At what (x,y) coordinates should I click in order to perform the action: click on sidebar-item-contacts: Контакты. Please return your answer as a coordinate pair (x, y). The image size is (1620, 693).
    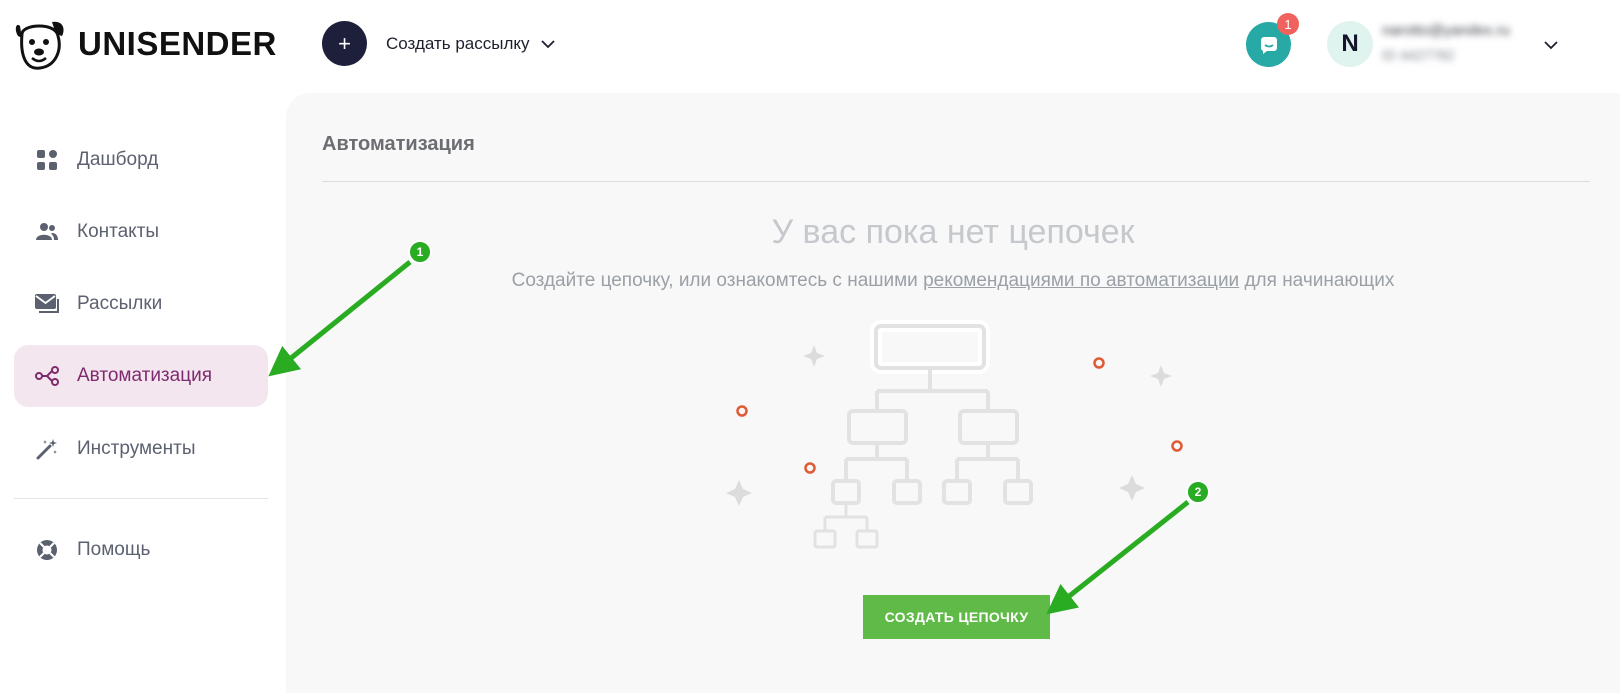
    Looking at the image, I should click on (141, 232).